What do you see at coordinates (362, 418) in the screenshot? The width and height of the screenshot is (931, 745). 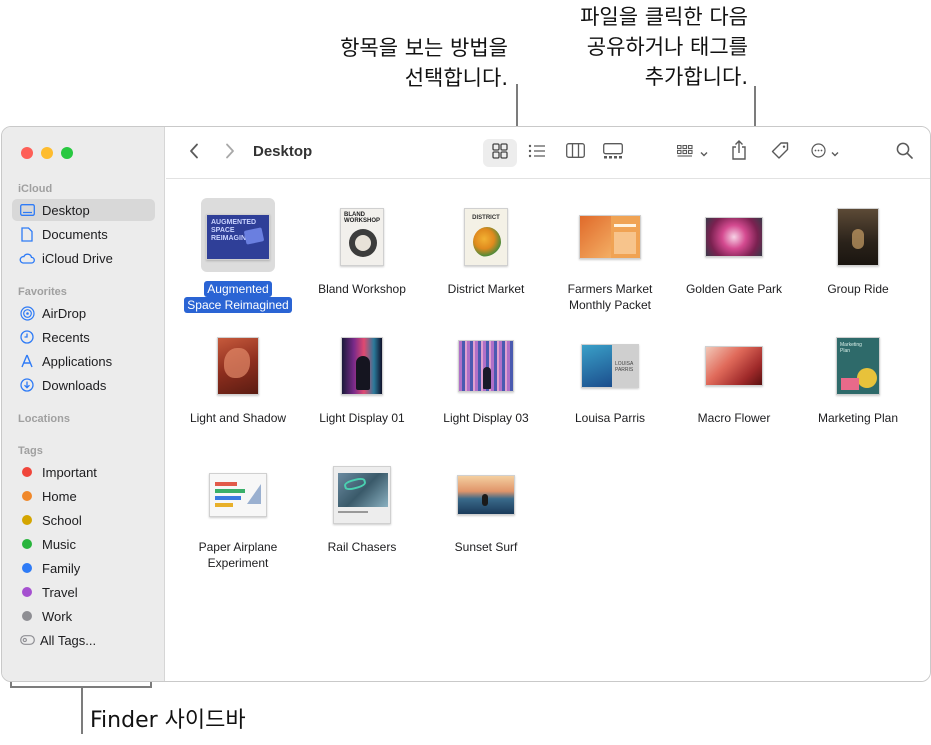 I see `file-label-line: Light Display 01` at bounding box center [362, 418].